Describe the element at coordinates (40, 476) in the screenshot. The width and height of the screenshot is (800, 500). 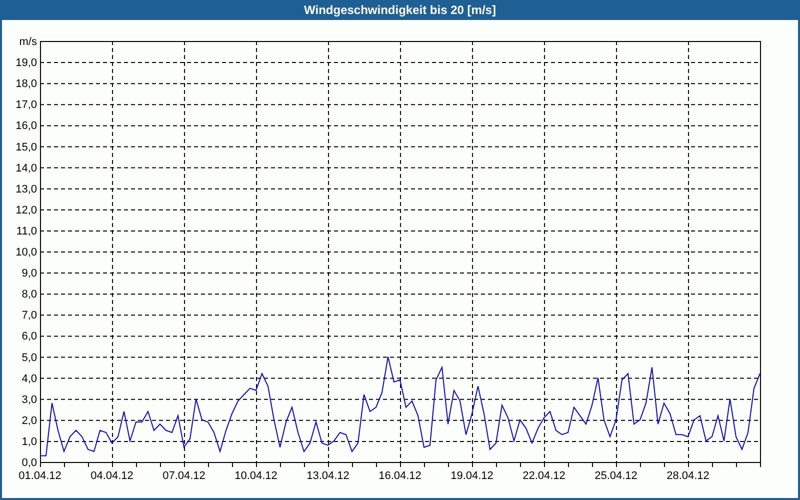
I see `x-tick-label: 01.04.12` at that location.